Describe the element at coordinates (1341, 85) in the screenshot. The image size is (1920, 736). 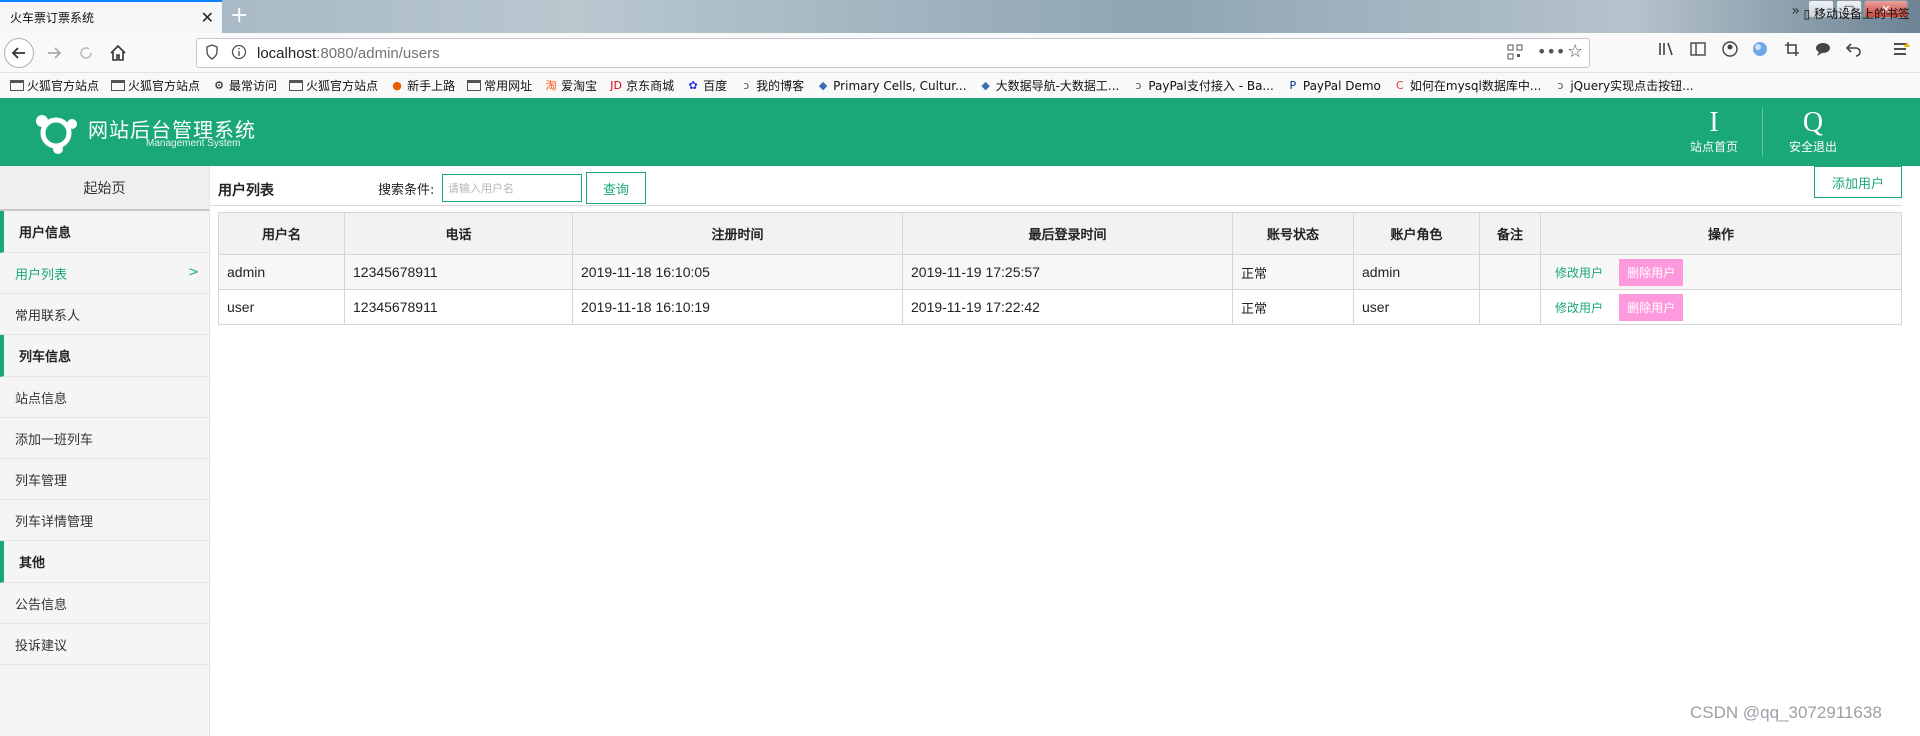
I see `bookmark-label: PayPal Demo` at that location.